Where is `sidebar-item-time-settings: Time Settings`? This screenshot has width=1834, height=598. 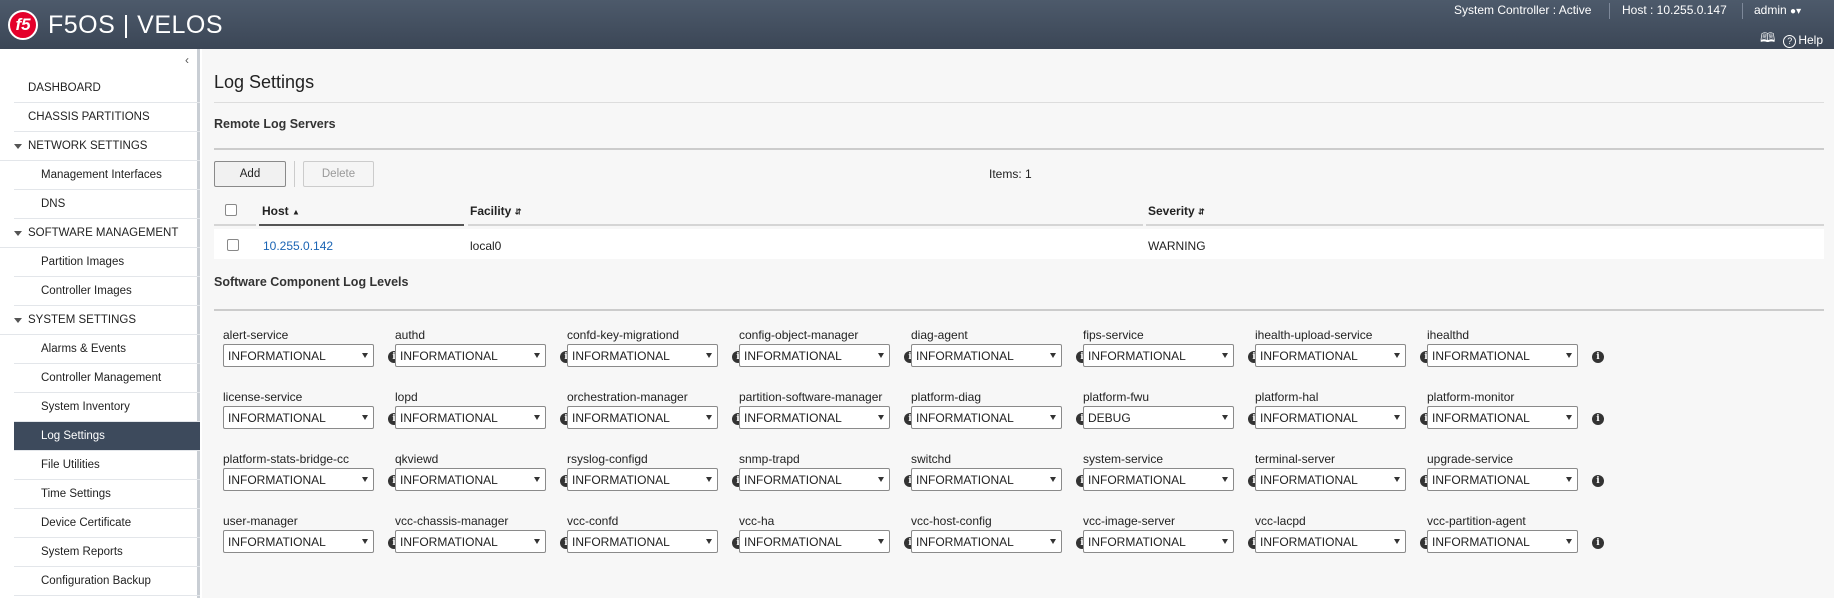 sidebar-item-time-settings: Time Settings is located at coordinates (107, 494).